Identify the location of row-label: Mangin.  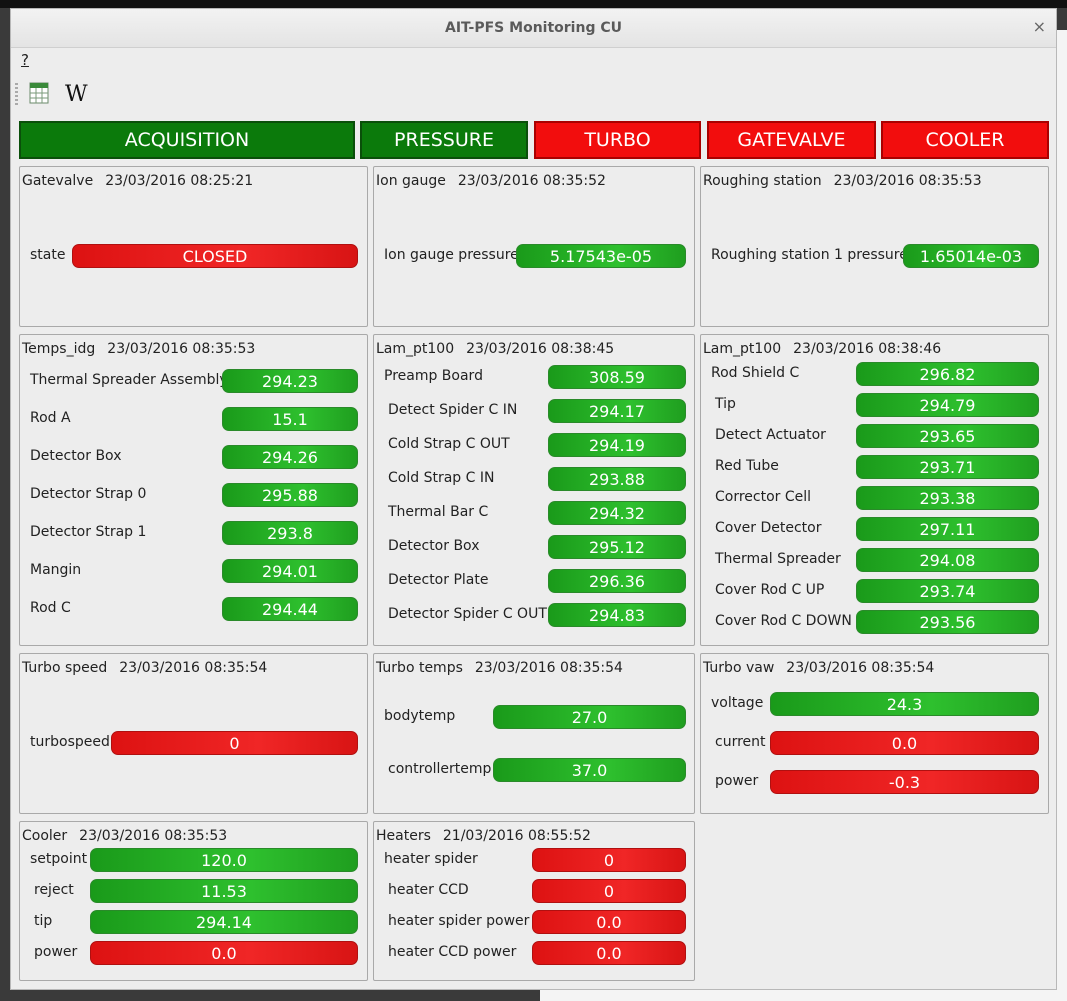
(56, 570).